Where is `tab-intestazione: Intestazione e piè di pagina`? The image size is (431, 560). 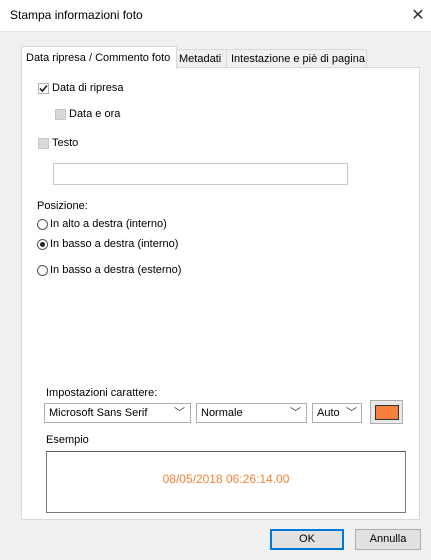 tab-intestazione: Intestazione e piè di pagina is located at coordinates (296, 58).